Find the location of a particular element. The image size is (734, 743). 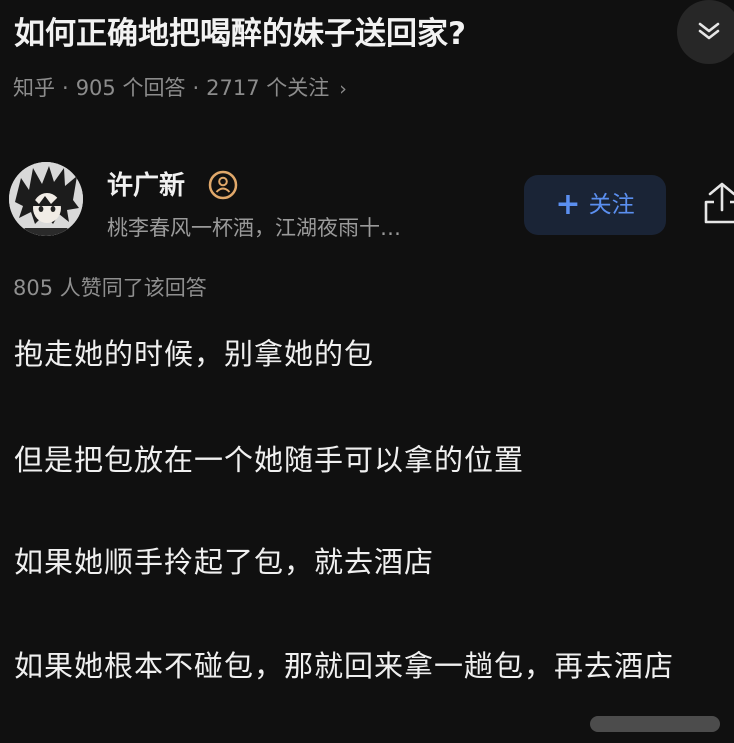

watermark-image is located at coordinates (655, 724).